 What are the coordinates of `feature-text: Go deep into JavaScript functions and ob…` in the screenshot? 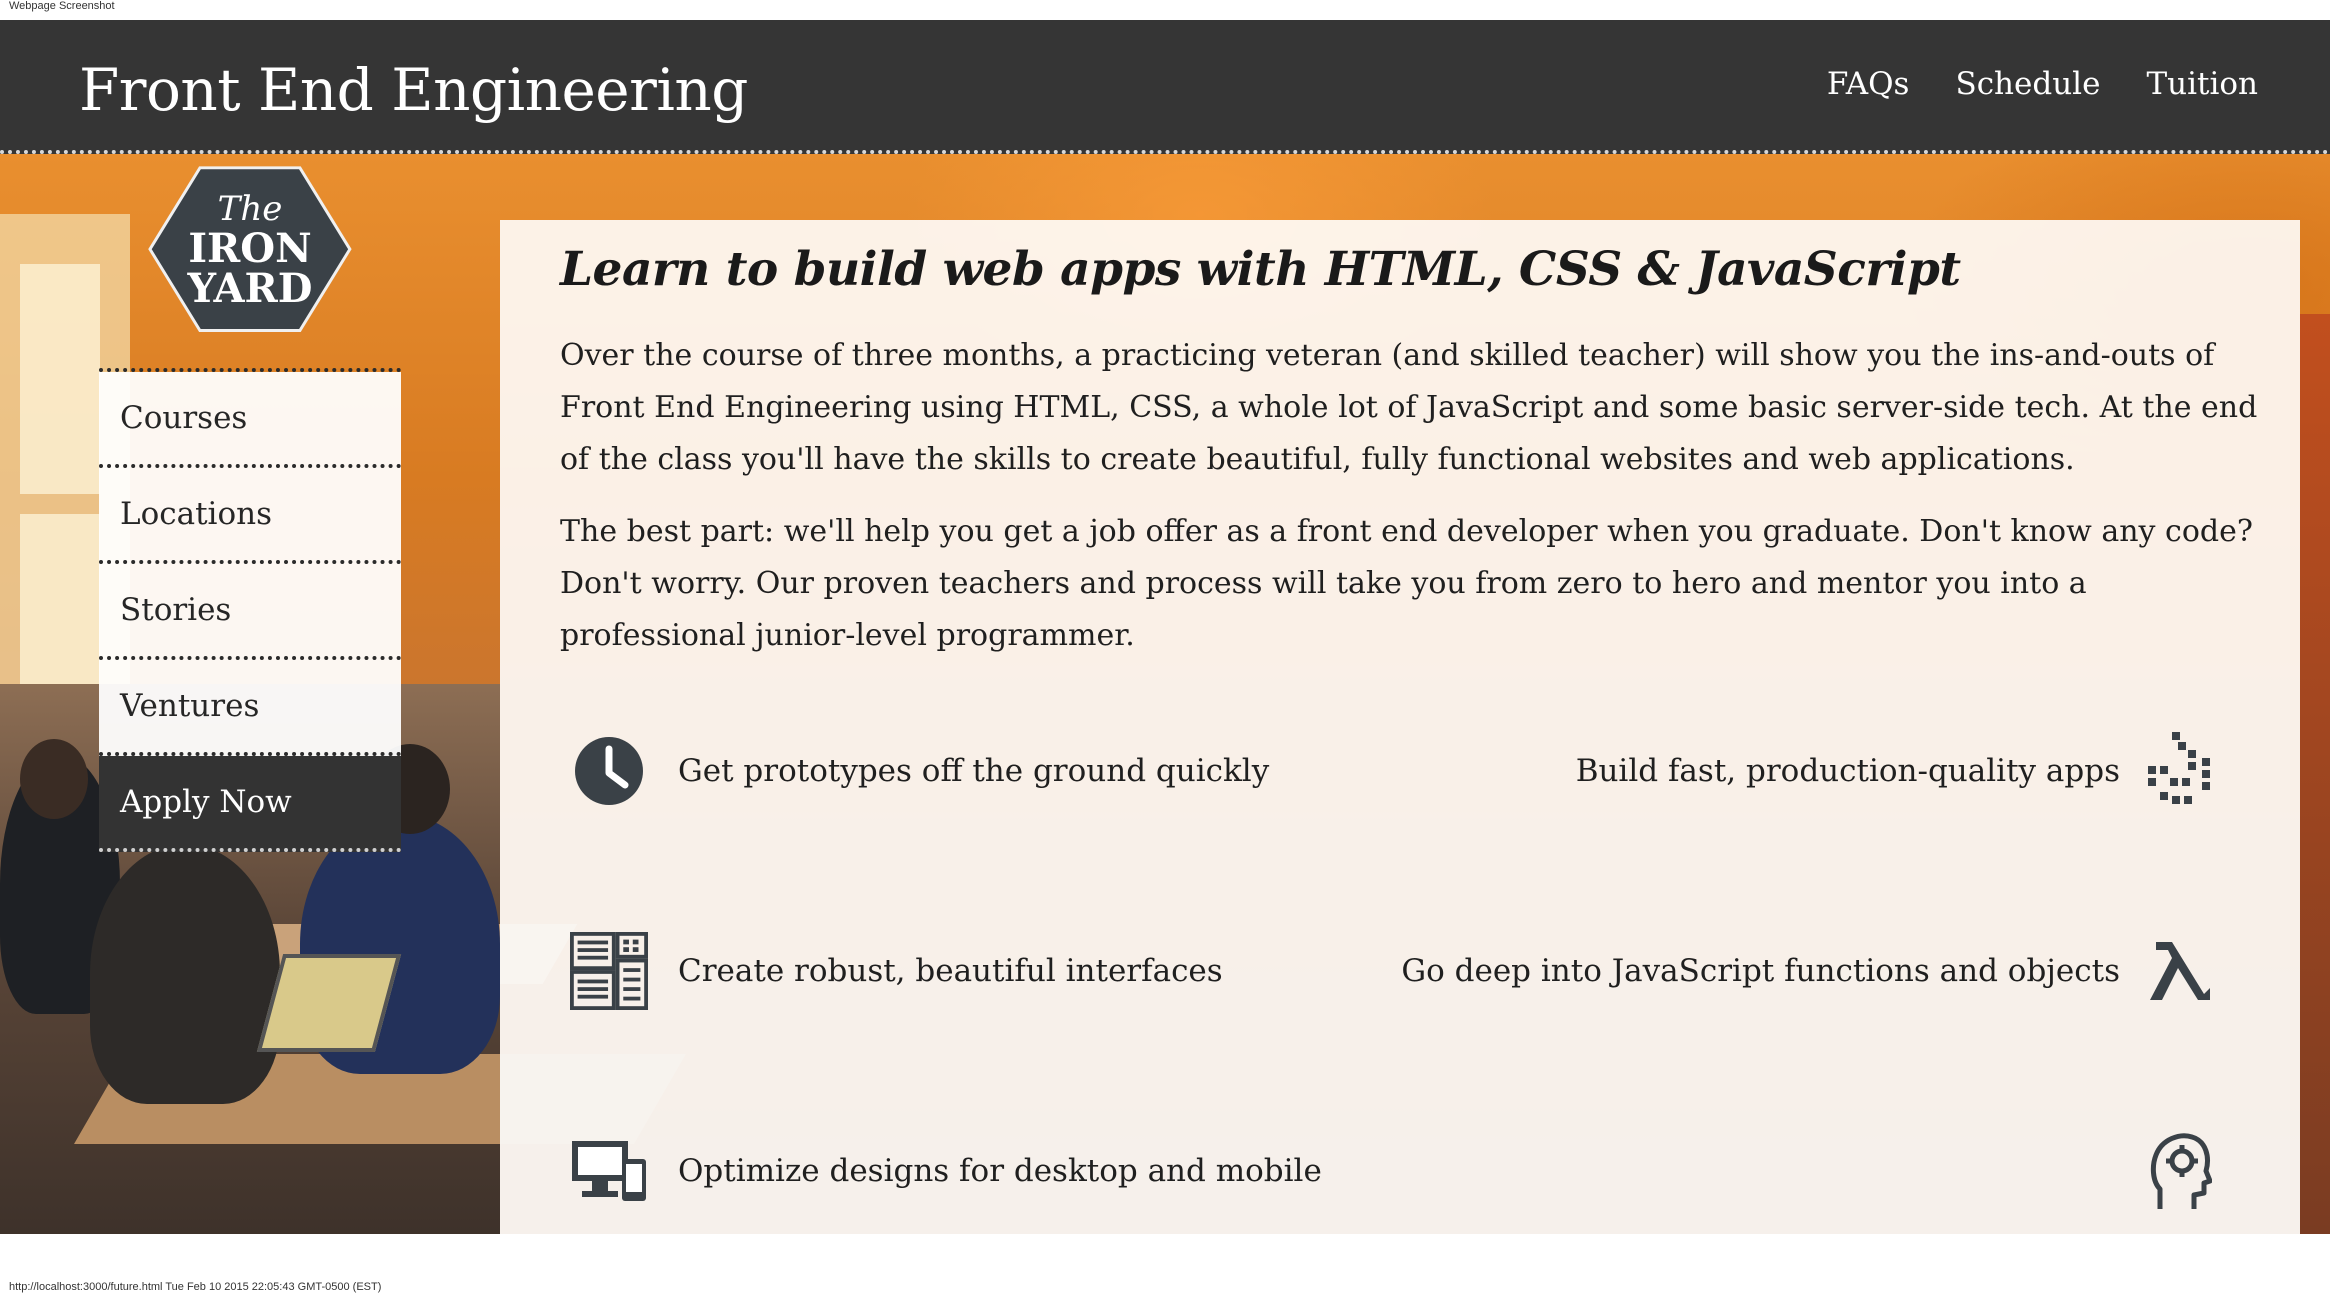 It's located at (1760, 971).